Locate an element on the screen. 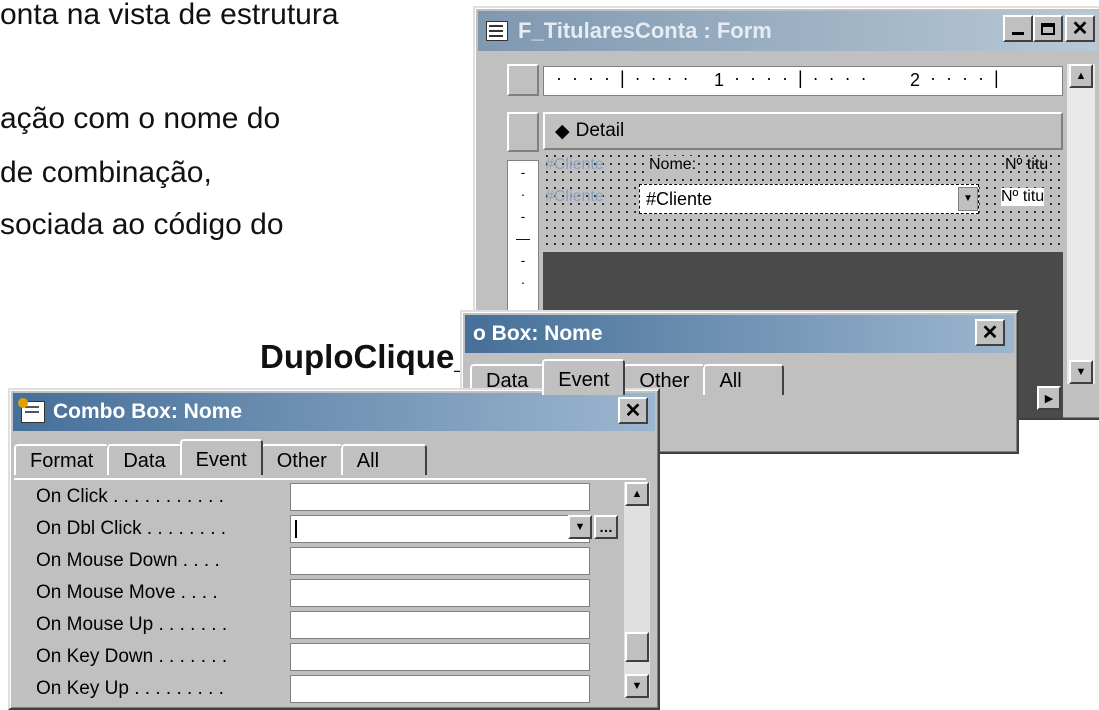 This screenshot has width=1099, height=710. props-titlebar: Combo Box: Nome is located at coordinates (334, 412).